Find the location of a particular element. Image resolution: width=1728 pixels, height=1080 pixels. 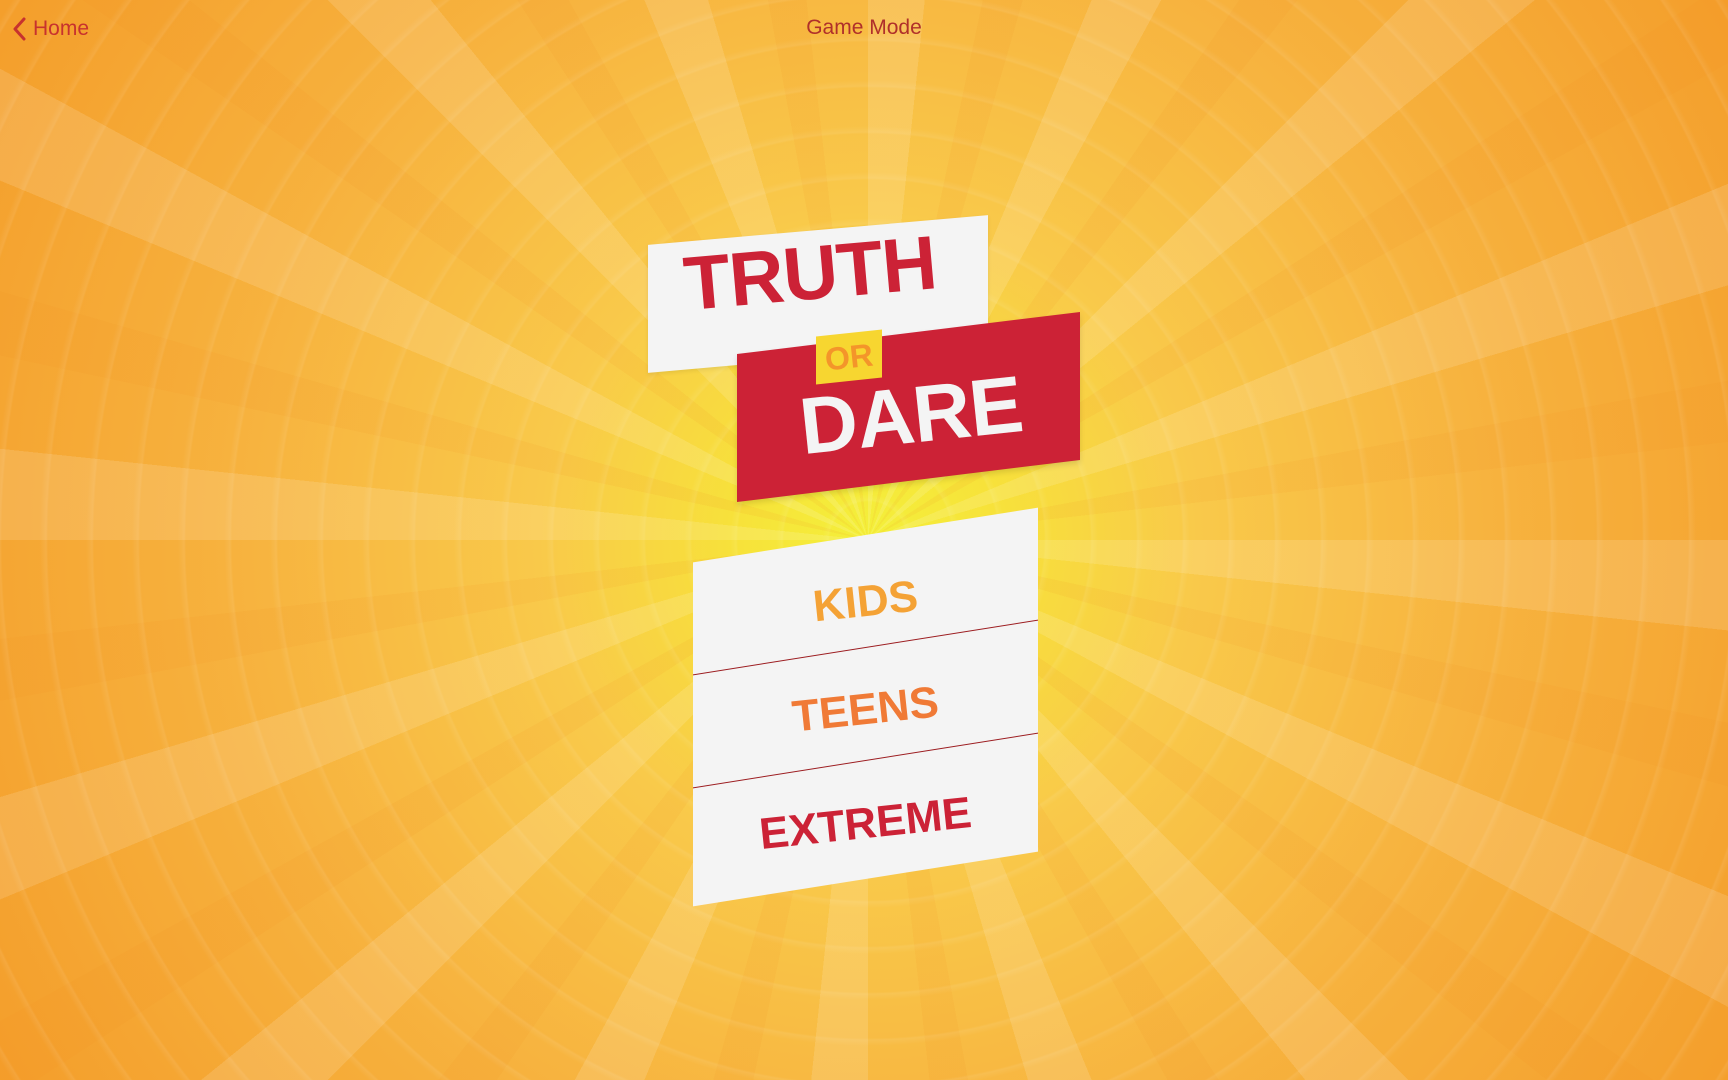

truth-or-dare-logo: TRUTH OR DARE is located at coordinates (865, 365).